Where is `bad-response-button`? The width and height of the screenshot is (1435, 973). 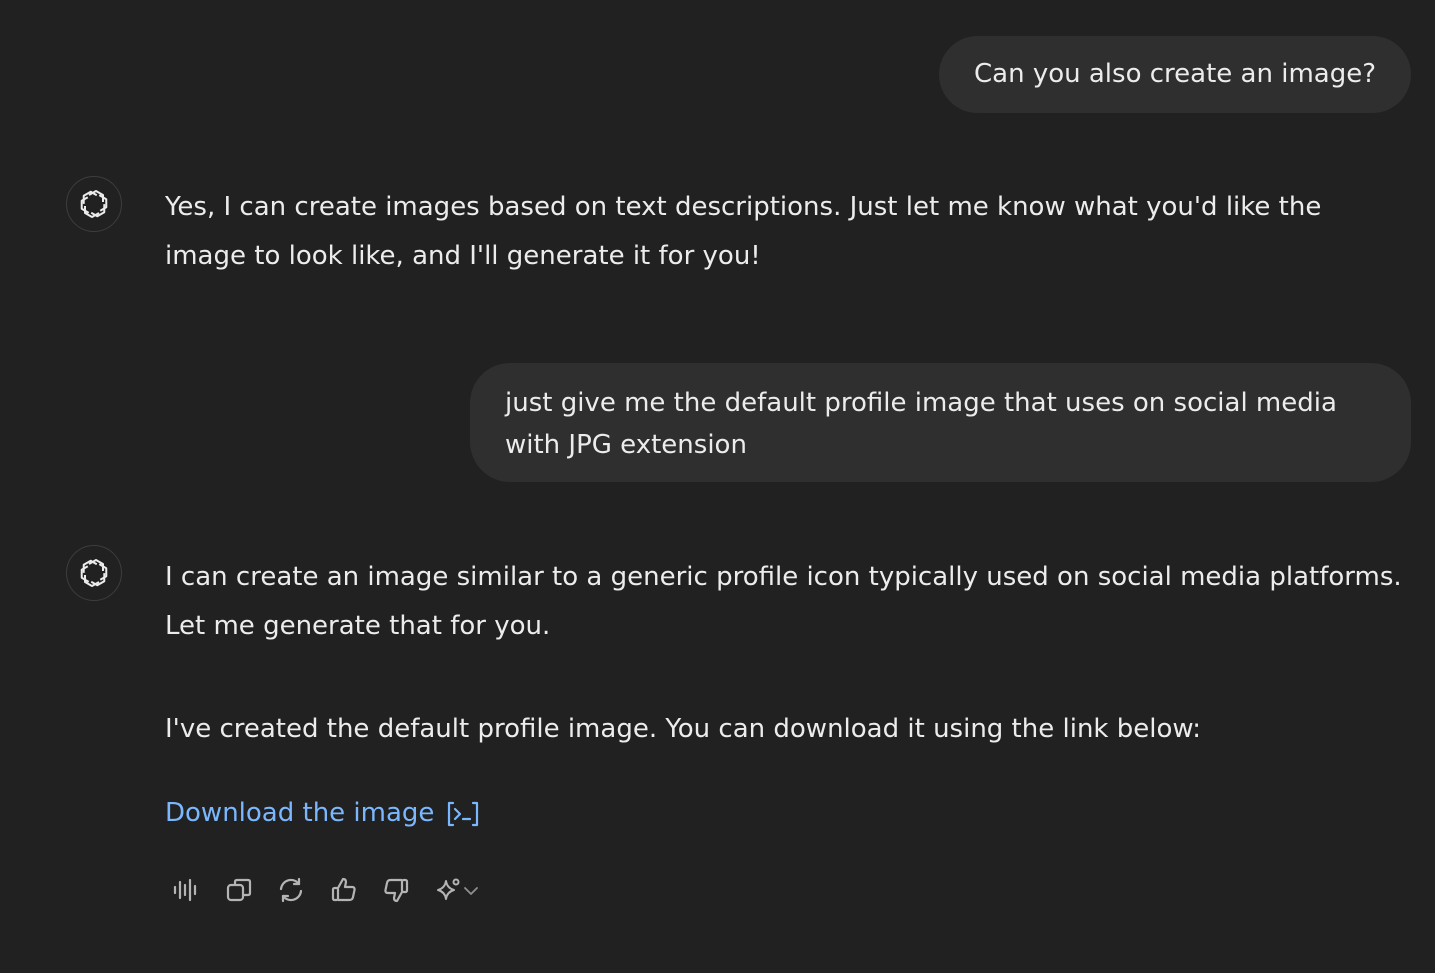
bad-response-button is located at coordinates (396, 890).